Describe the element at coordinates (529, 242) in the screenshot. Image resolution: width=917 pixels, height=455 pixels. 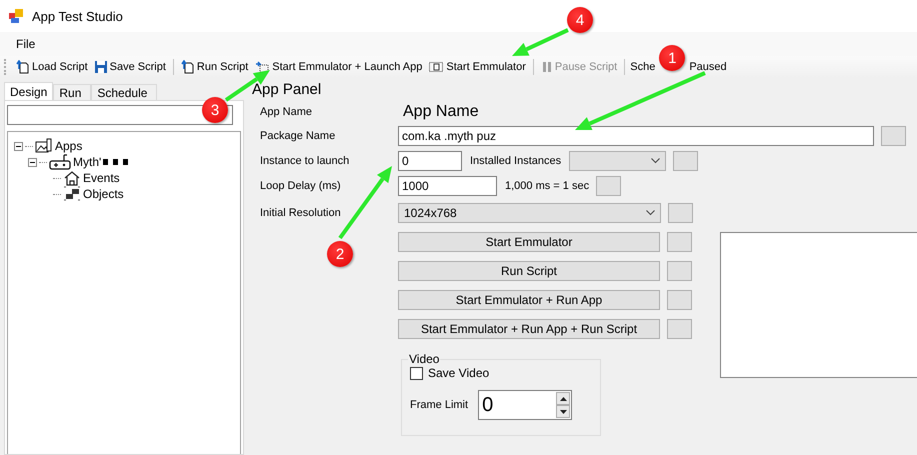
I see `action-button: Start Emmulator` at that location.